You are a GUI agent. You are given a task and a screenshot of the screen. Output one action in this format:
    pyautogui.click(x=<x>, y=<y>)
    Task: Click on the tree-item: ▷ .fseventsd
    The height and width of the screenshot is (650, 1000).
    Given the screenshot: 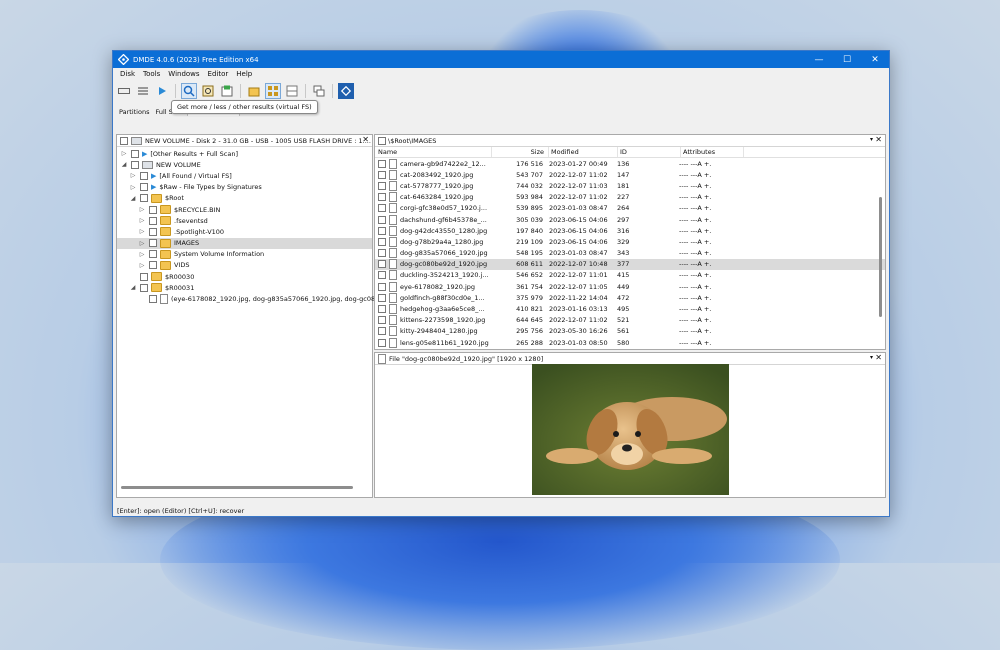 What is the action you would take?
    pyautogui.click(x=244, y=220)
    